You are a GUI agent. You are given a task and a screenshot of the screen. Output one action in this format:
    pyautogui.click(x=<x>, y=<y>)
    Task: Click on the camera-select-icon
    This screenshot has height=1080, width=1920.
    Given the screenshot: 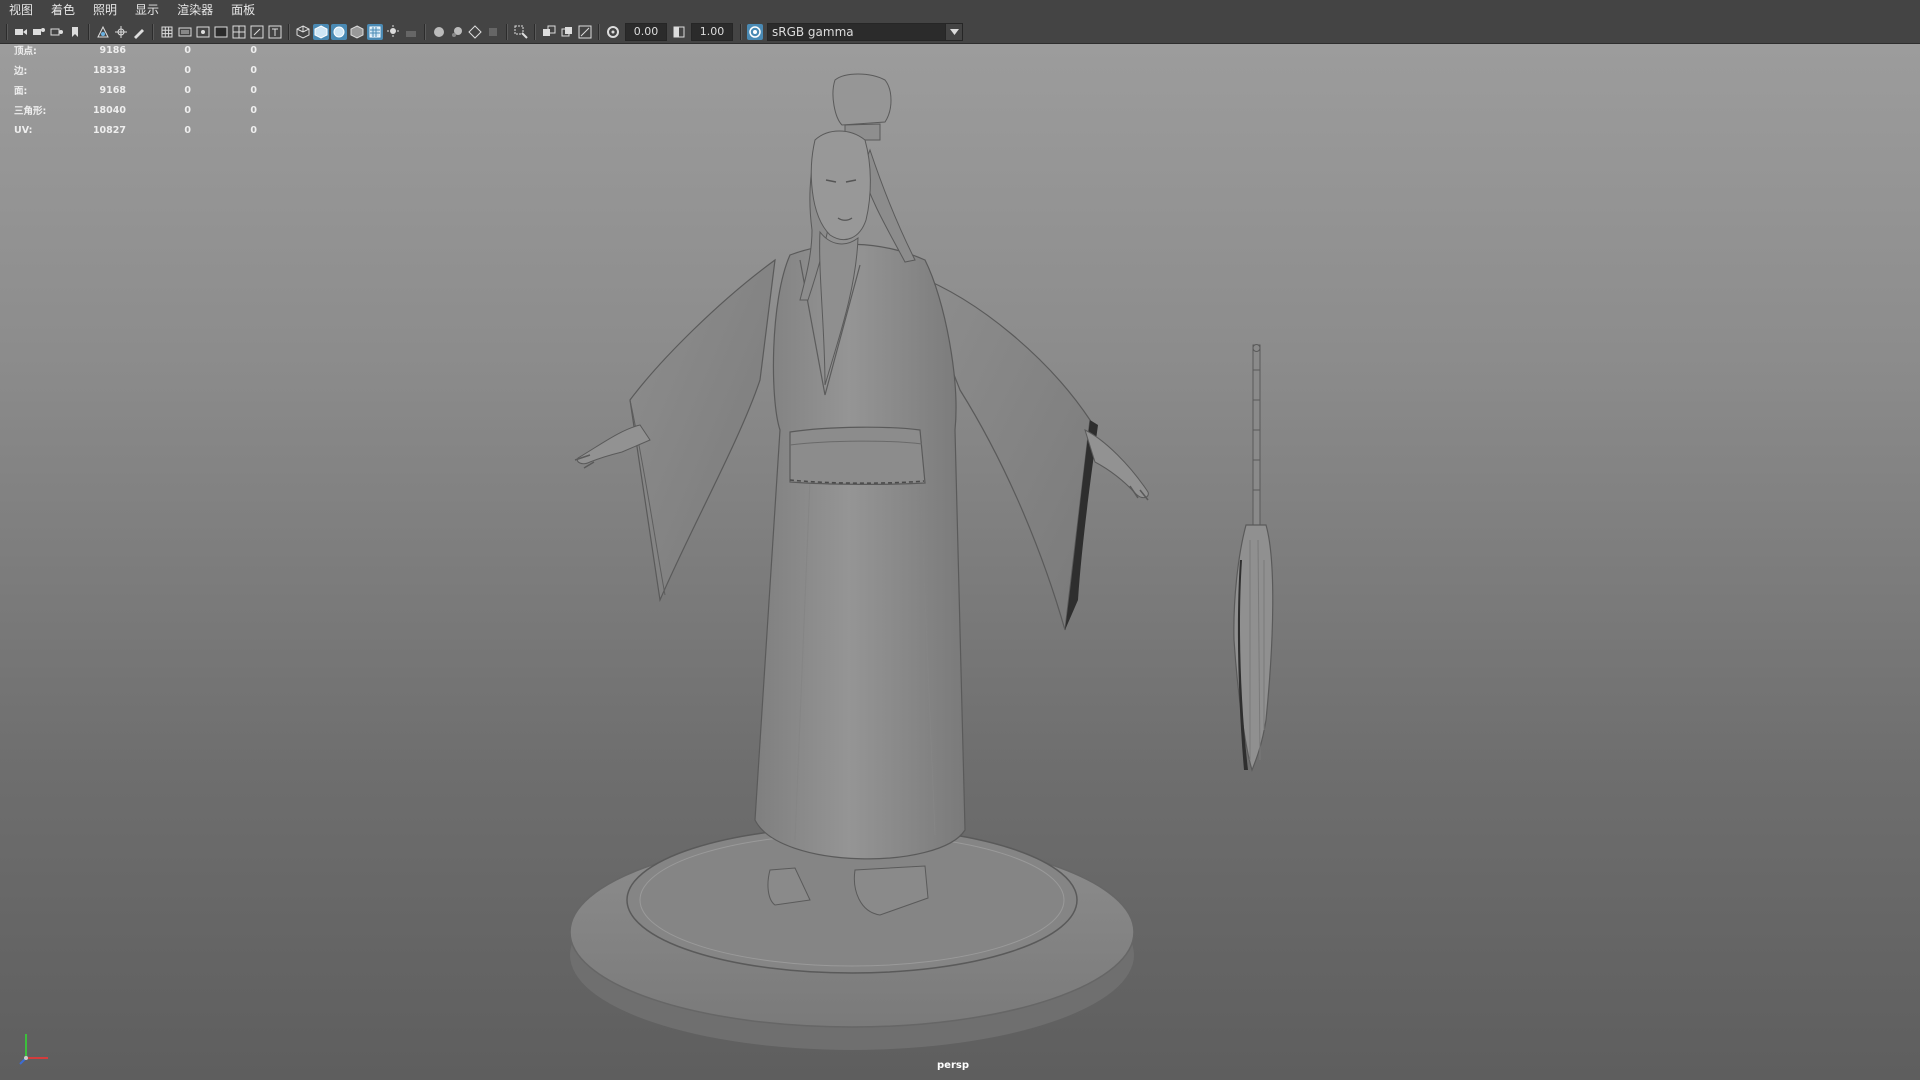 What is the action you would take?
    pyautogui.click(x=57, y=32)
    